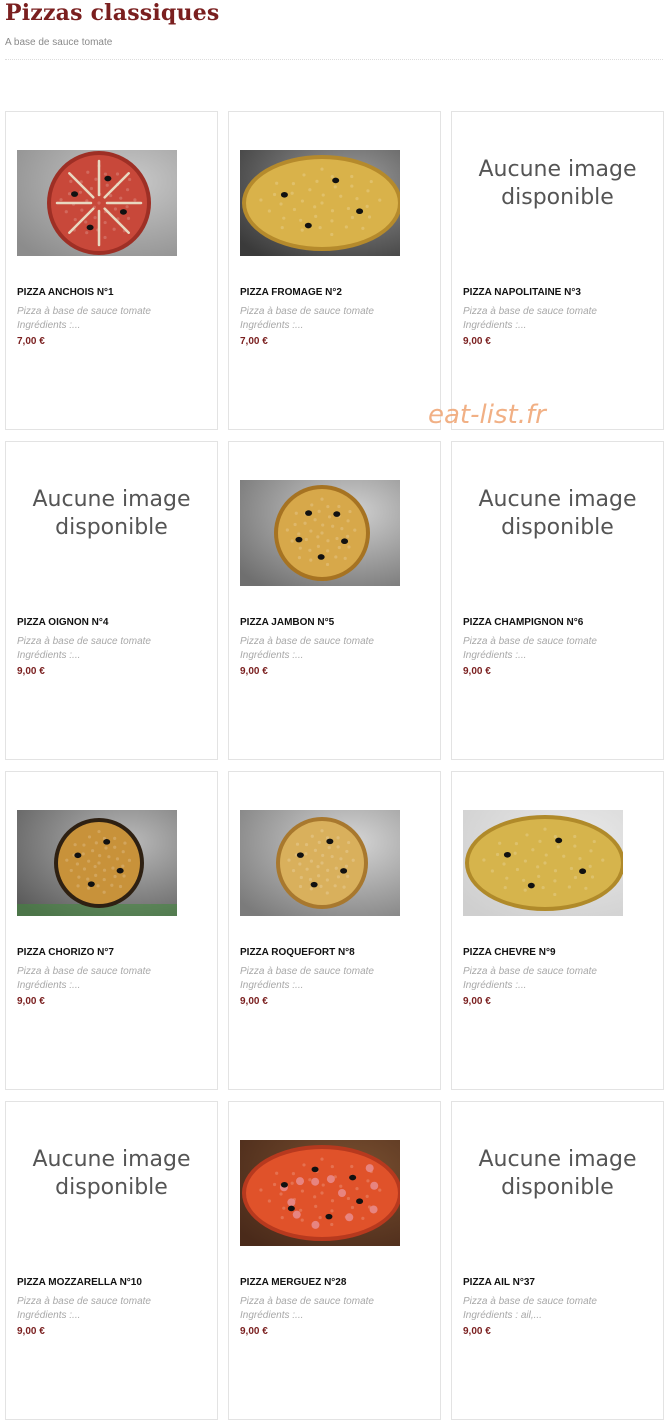 Image resolution: width=669 pixels, height=1422 pixels. What do you see at coordinates (62, 622) in the screenshot?
I see `item-name: PIZZA OIGNON N°4` at bounding box center [62, 622].